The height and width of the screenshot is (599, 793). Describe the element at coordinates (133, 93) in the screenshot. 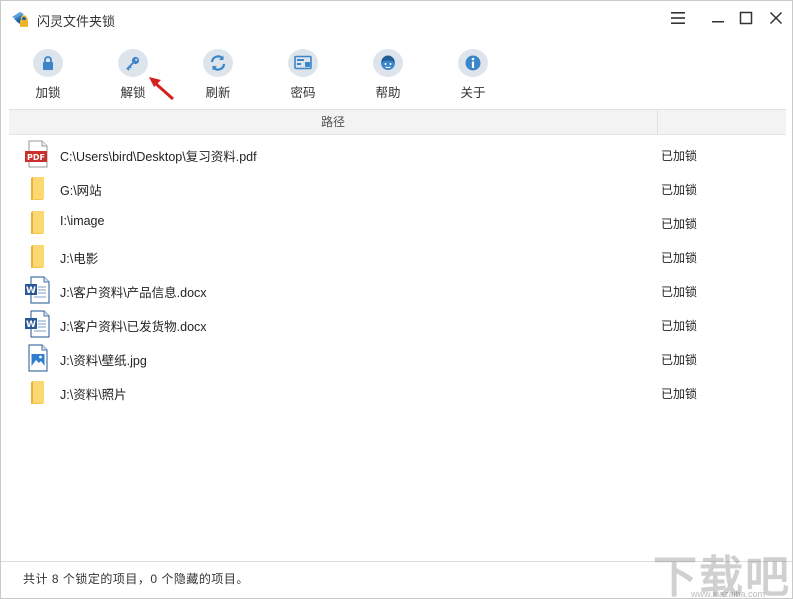

I see `unlock-button-label: 解锁` at that location.